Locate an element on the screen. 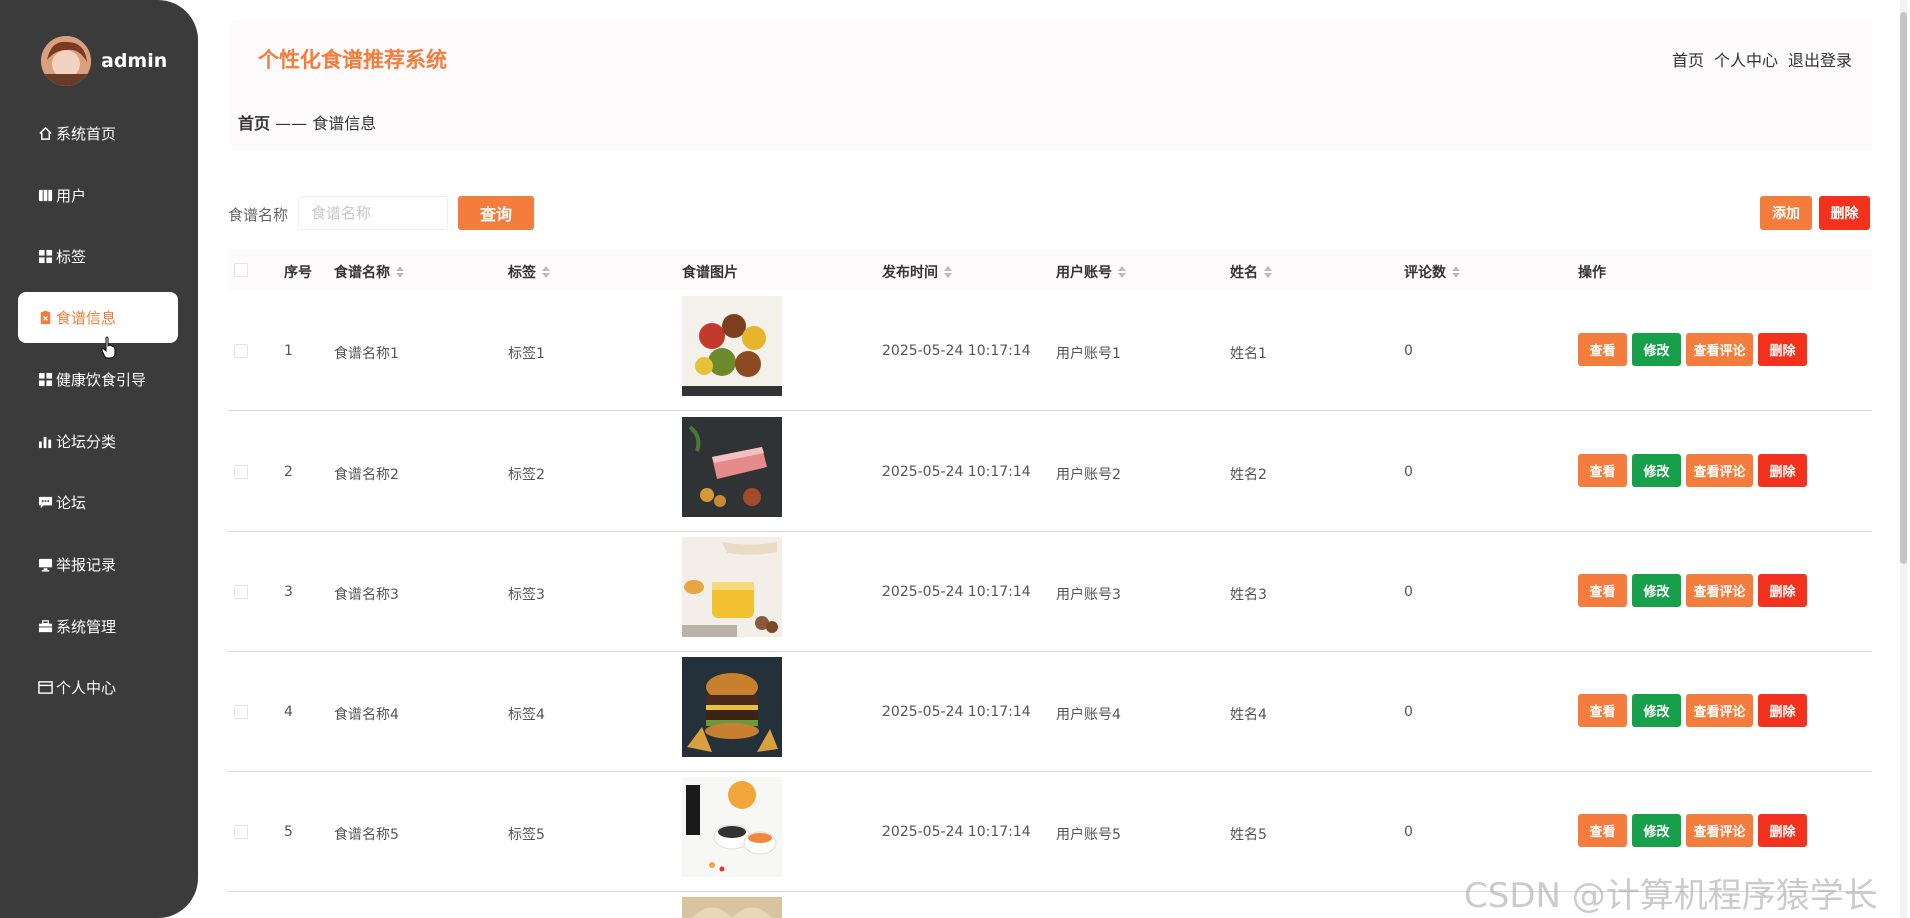 The image size is (1910, 918). burger-image is located at coordinates (732, 707).